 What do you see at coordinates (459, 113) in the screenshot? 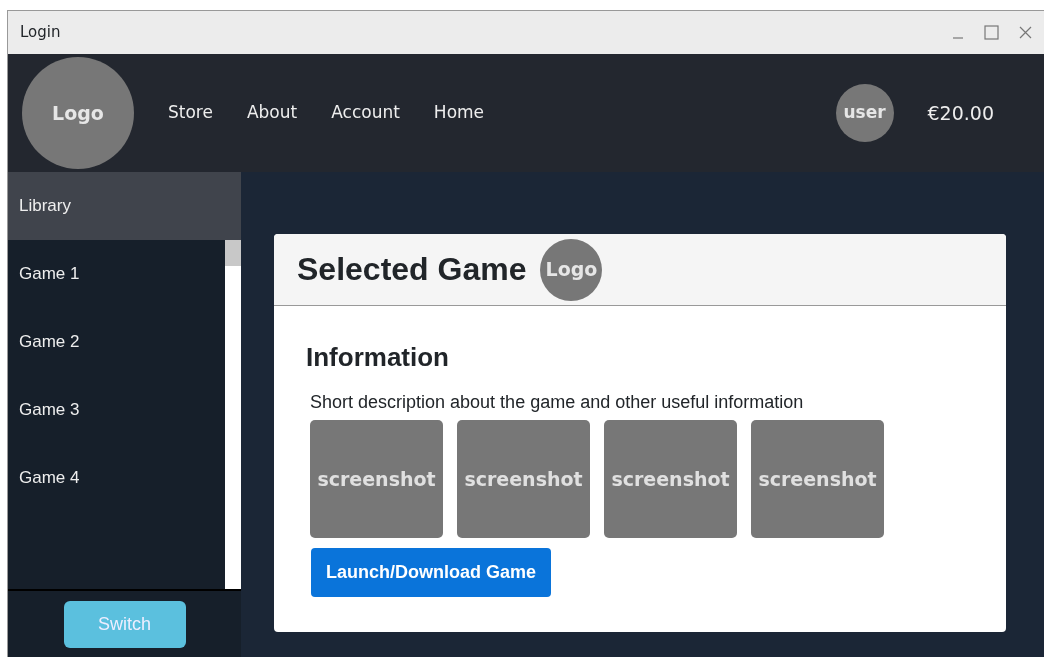
I see `nav-link: Home` at bounding box center [459, 113].